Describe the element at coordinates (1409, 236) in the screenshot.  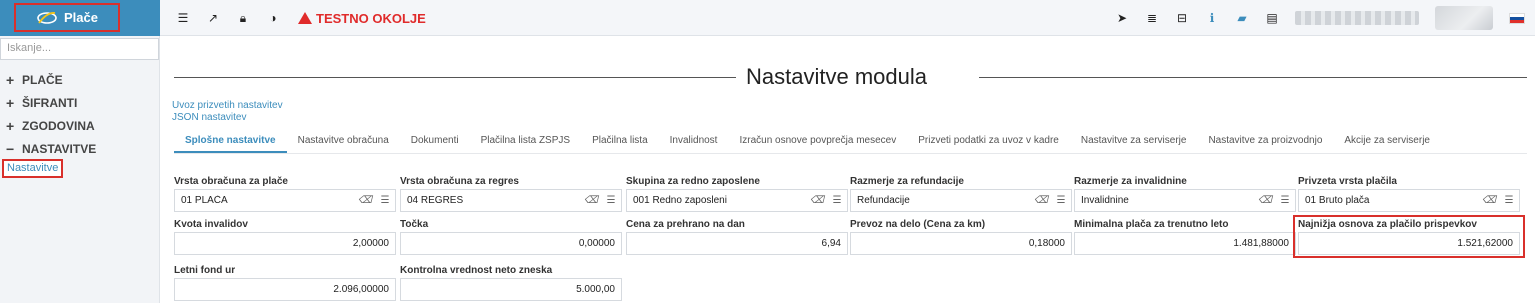
I see `highlight-najnizja-osnova` at that location.